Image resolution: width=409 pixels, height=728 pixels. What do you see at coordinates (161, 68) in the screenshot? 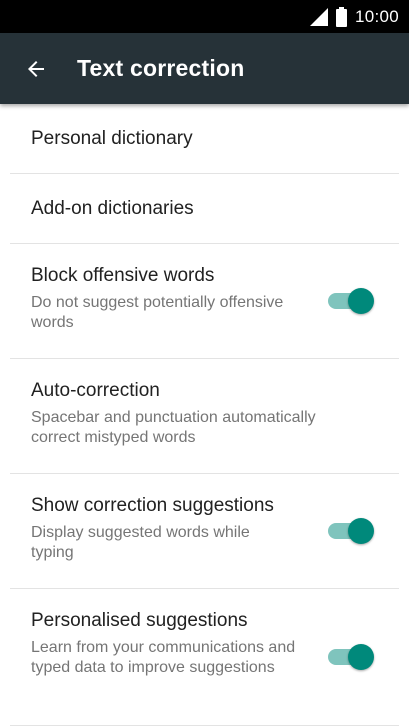
I see `page-title: Text correction` at bounding box center [161, 68].